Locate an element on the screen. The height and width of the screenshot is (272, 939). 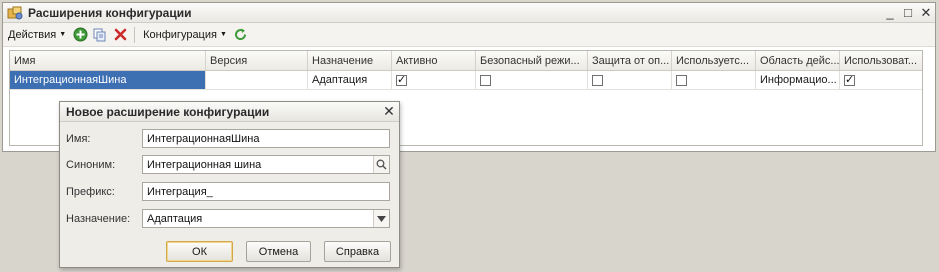
minimize-button: _ is located at coordinates (890, 12).